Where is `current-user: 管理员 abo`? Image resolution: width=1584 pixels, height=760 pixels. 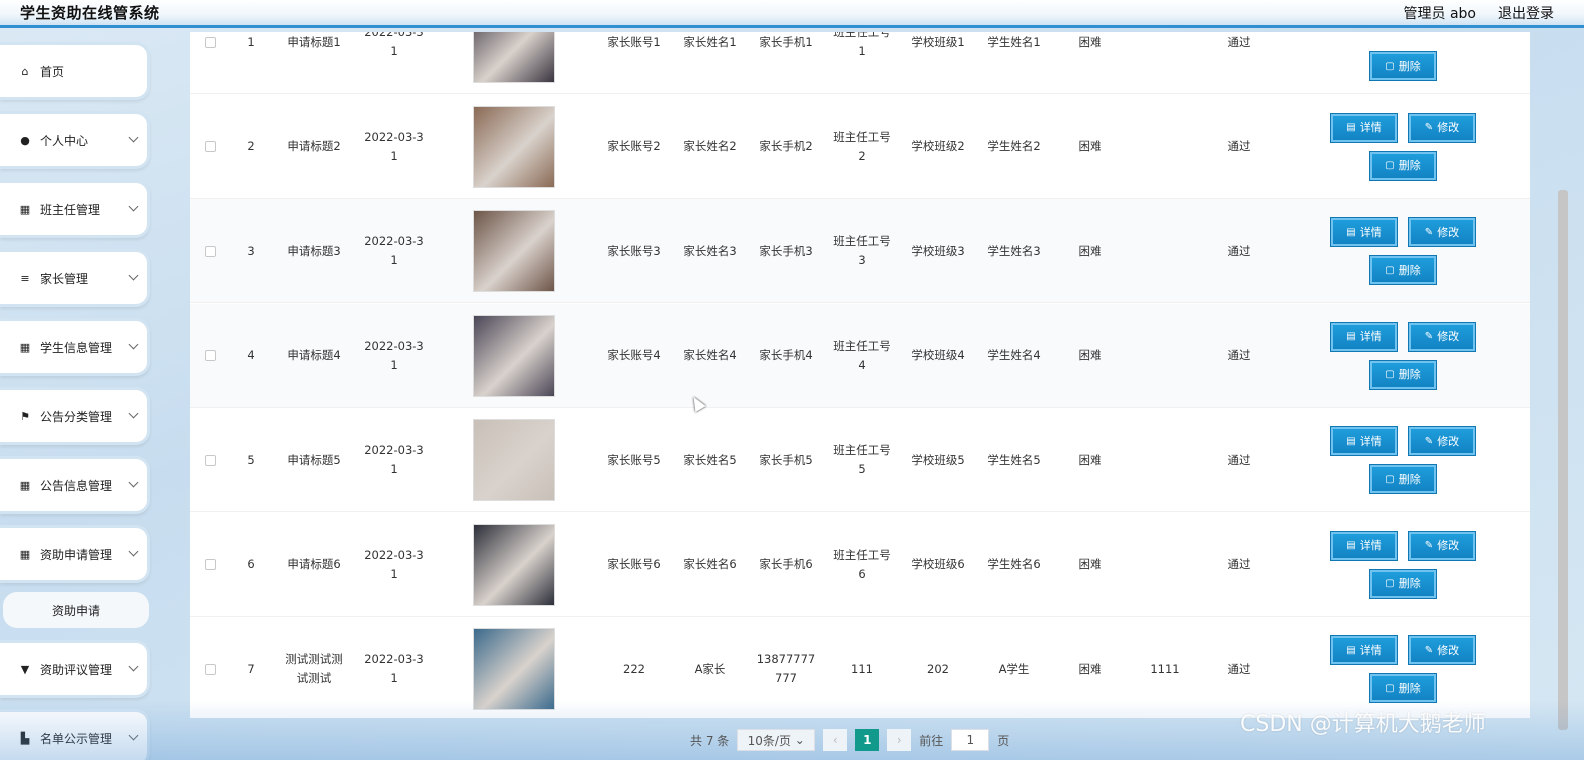
current-user: 管理员 abo is located at coordinates (1440, 13).